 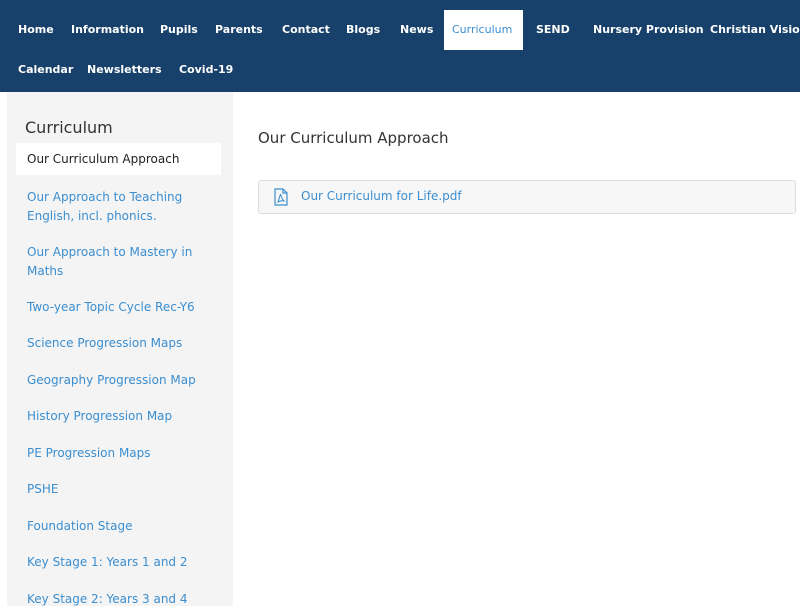 What do you see at coordinates (648, 30) in the screenshot?
I see `nav-nursery-provision: Nursery Provision` at bounding box center [648, 30].